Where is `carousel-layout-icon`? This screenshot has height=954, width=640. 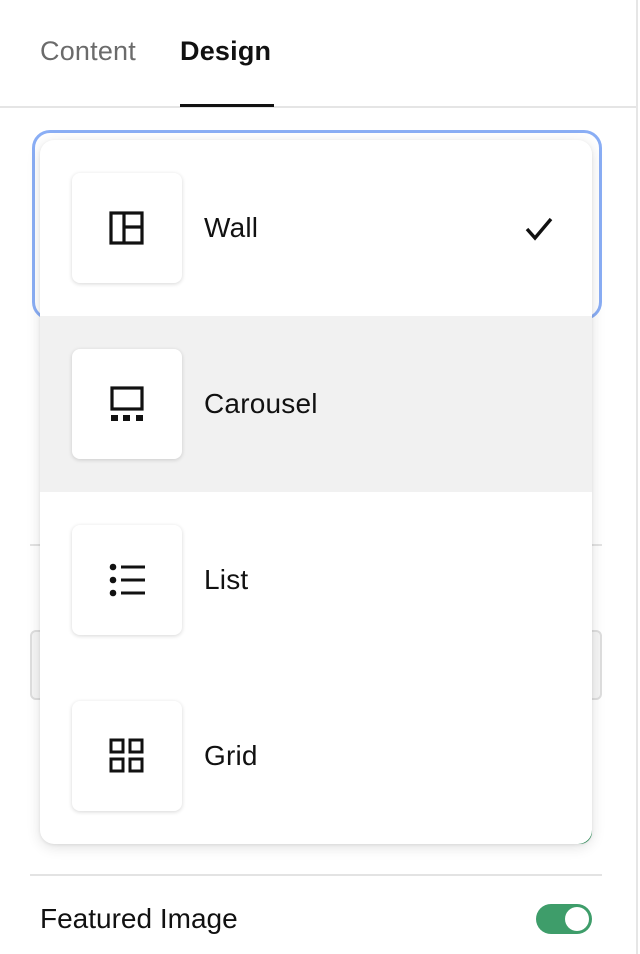 carousel-layout-icon is located at coordinates (127, 404).